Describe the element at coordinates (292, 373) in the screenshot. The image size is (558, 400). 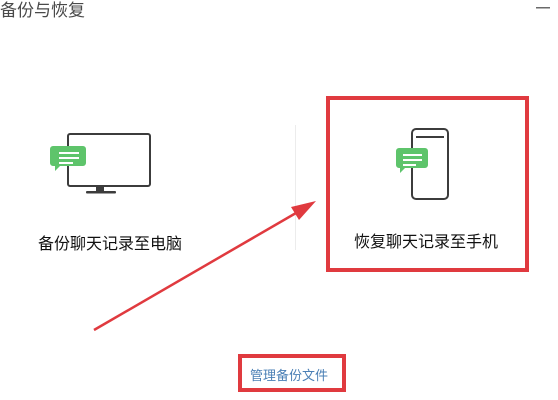
I see `manage-highlight-box` at that location.